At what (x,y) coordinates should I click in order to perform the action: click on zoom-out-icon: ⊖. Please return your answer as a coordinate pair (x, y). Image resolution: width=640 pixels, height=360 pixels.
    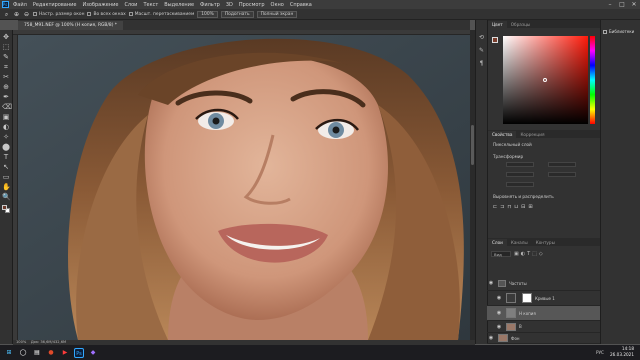
    Looking at the image, I should click on (26, 14).